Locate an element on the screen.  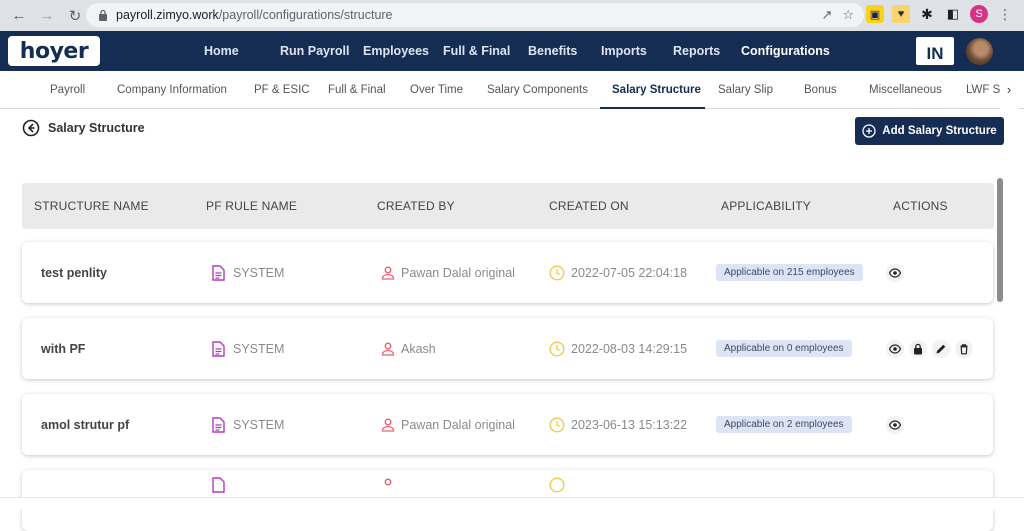
share-icon: ↗ is located at coordinates (826, 15).